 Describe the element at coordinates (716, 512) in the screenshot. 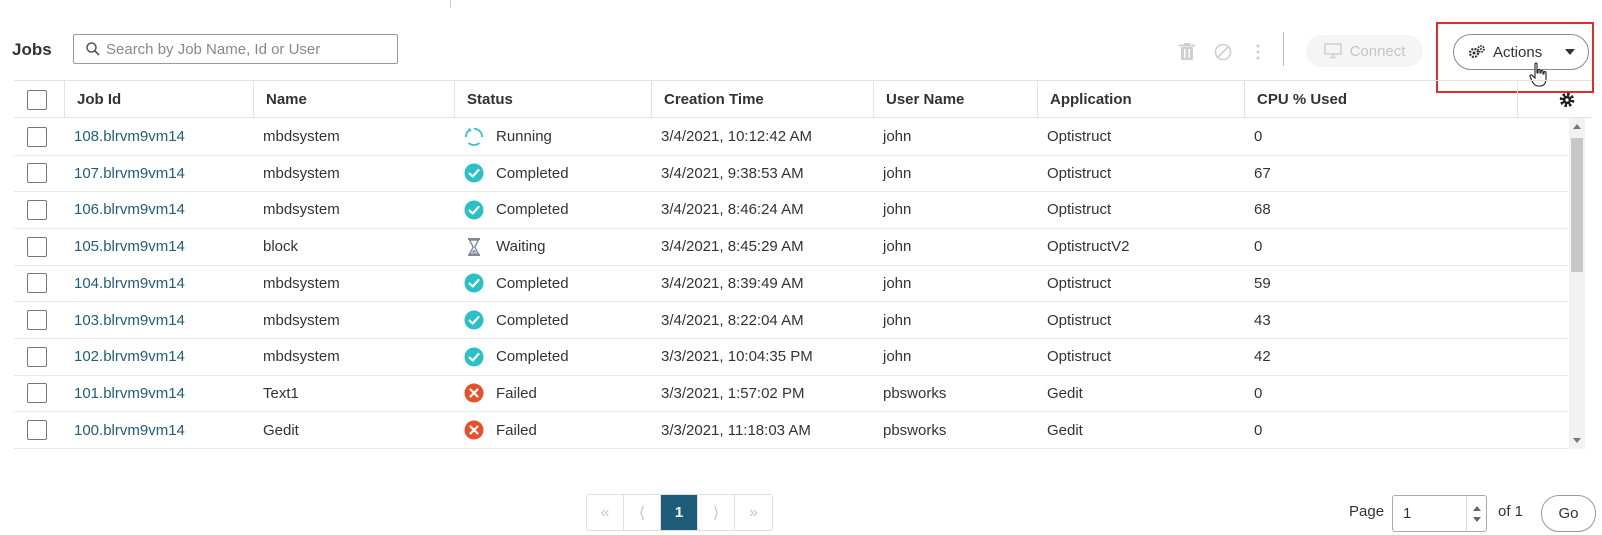

I see `next-page-button: ⟩` at that location.